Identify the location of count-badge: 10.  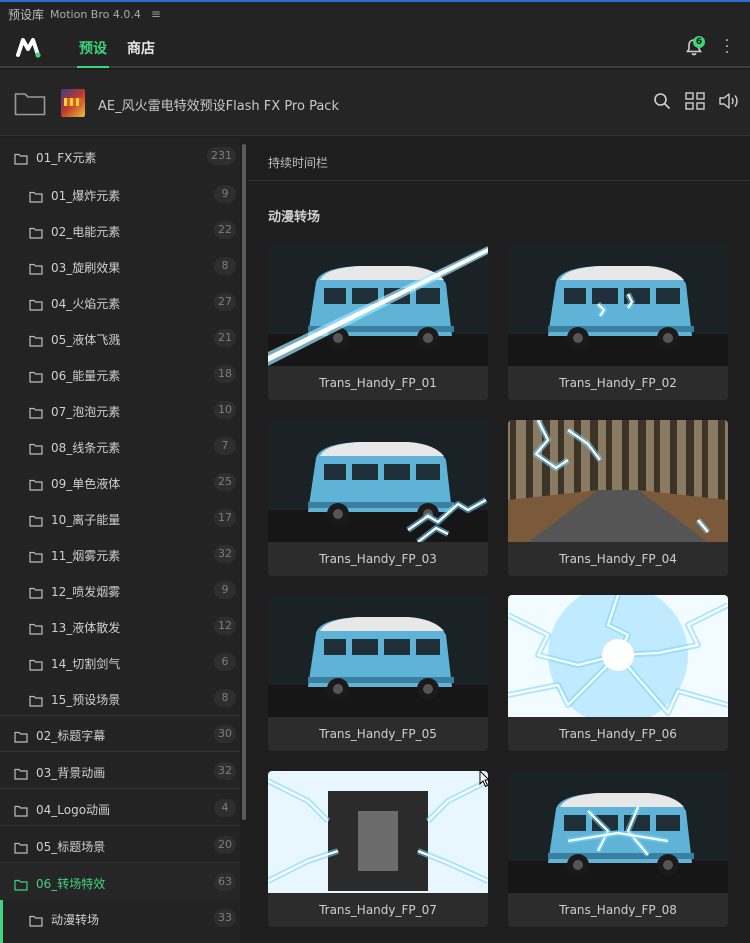
(225, 410).